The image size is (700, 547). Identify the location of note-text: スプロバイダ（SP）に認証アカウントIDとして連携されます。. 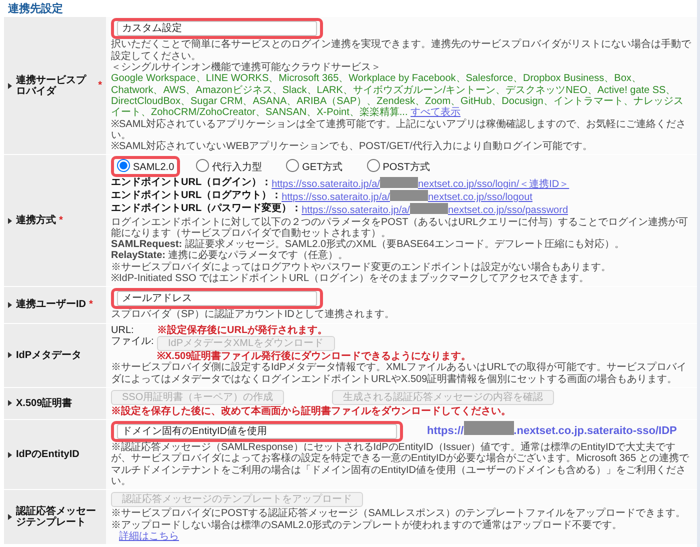
(253, 315).